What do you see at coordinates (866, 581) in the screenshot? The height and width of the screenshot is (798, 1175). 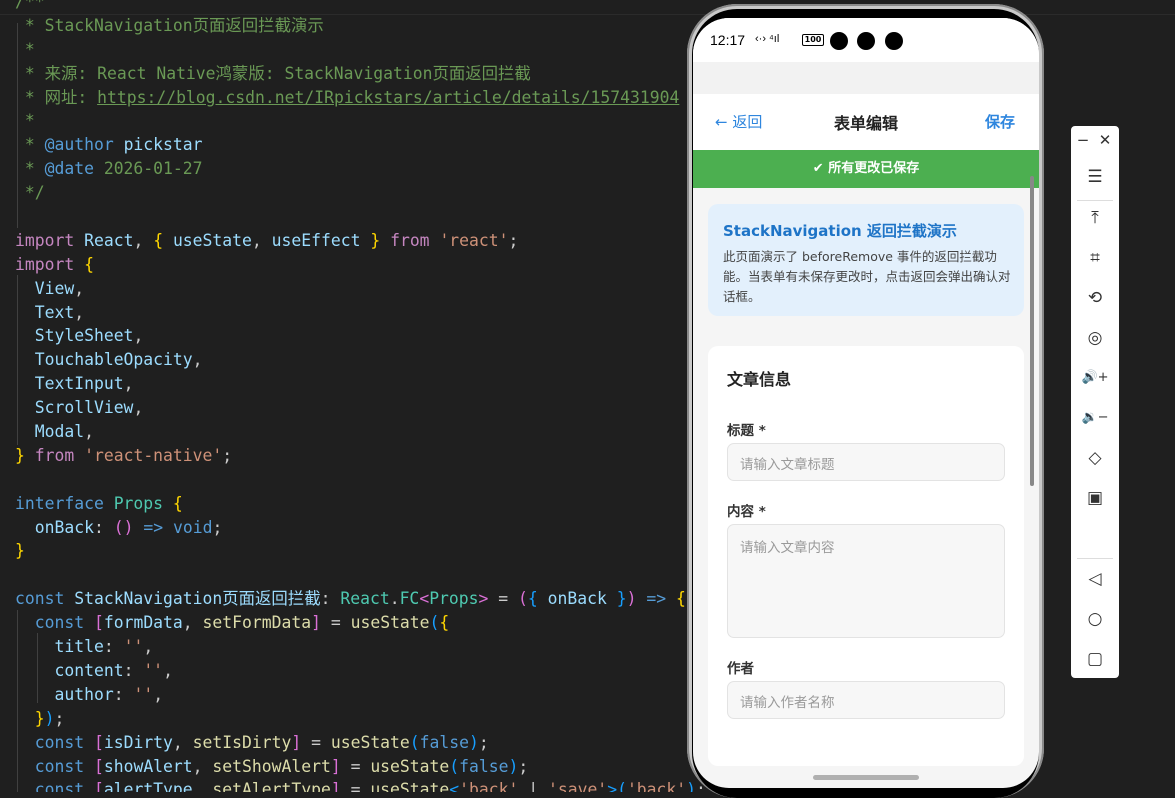 I see `content-input: 请输入文章内容` at bounding box center [866, 581].